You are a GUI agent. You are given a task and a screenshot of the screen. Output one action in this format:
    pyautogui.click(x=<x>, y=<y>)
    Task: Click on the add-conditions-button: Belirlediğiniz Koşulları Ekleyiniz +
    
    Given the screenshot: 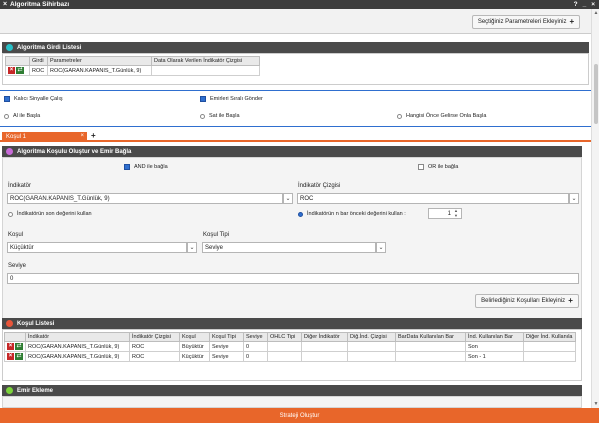 What is the action you would take?
    pyautogui.click(x=527, y=301)
    